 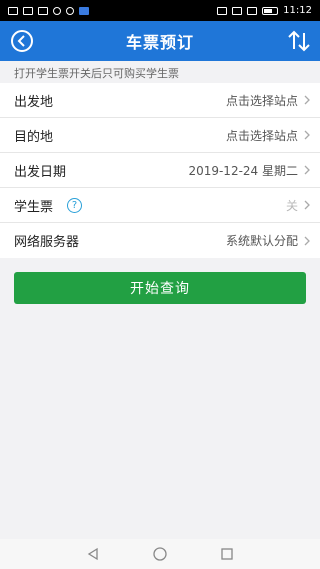 I want to click on status-bar: 11:12, so click(x=160, y=10).